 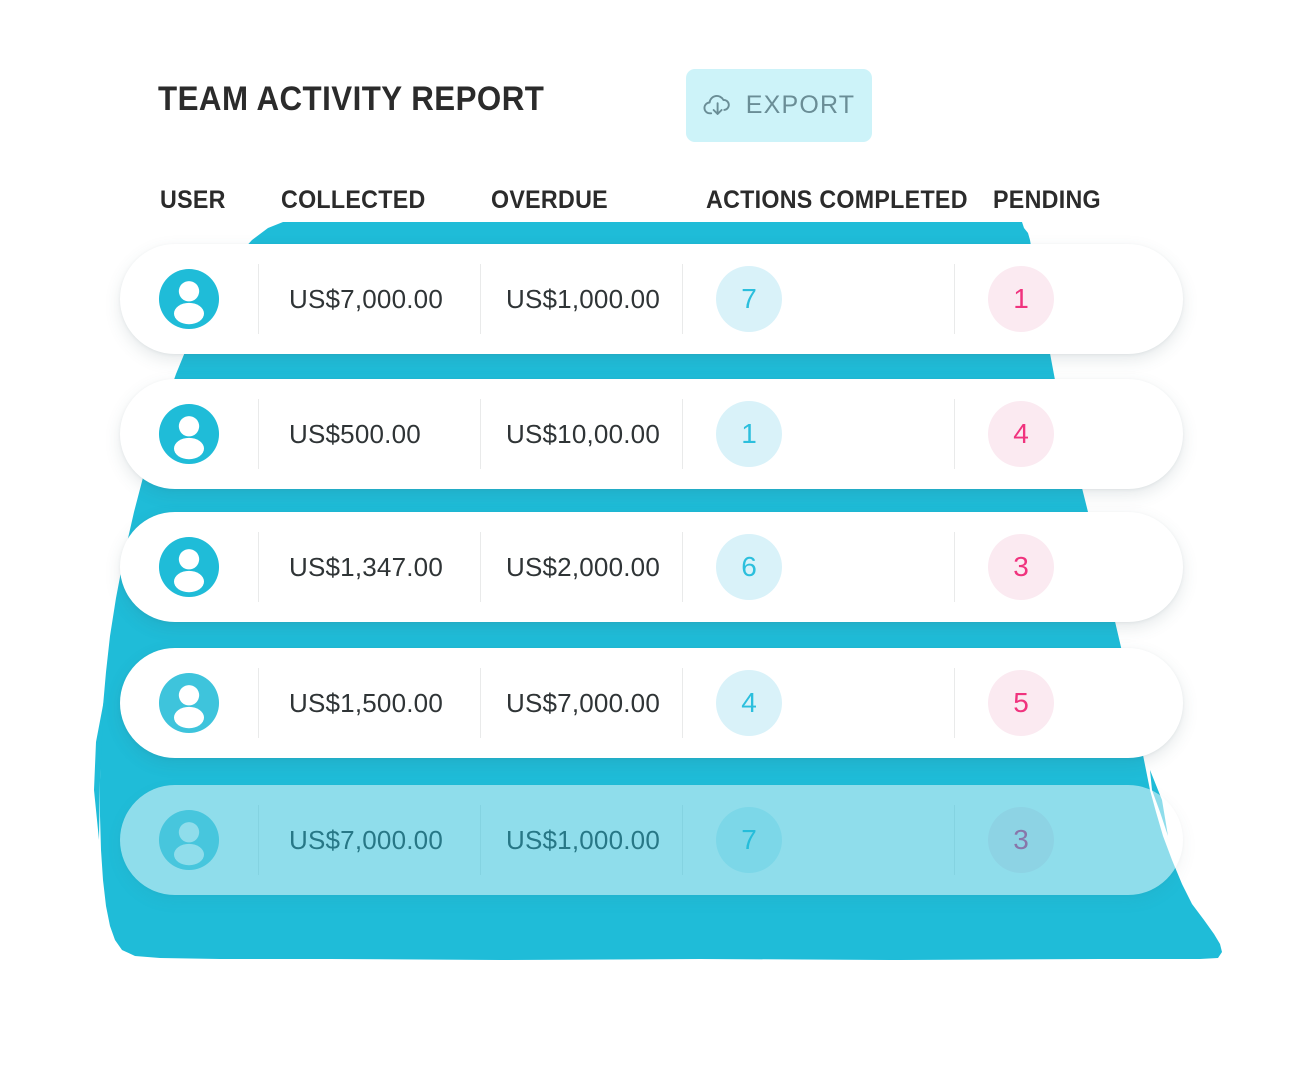 I want to click on actions-completed-badge: 6, so click(x=749, y=567).